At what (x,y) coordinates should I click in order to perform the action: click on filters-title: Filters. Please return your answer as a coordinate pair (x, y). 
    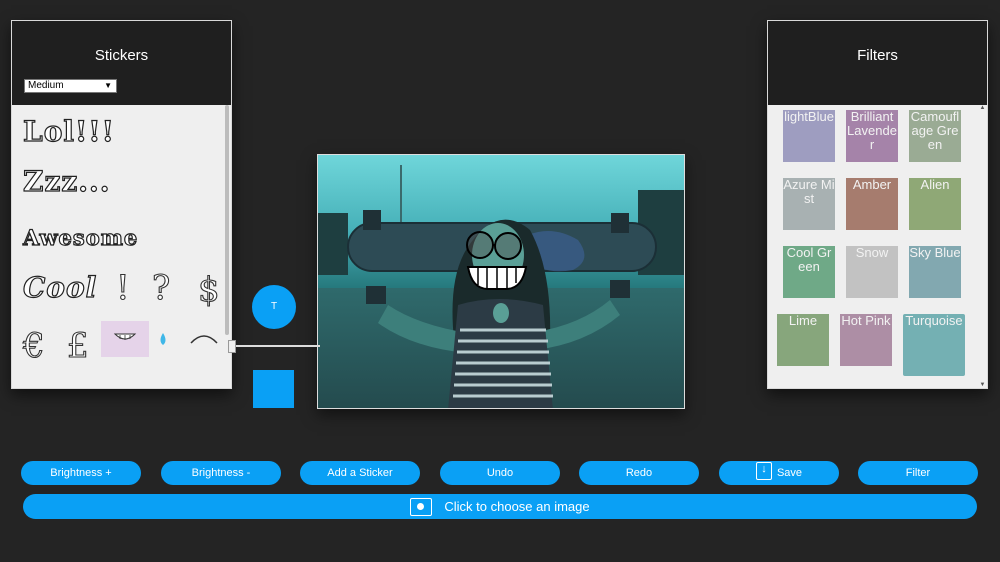
    Looking at the image, I should click on (877, 55).